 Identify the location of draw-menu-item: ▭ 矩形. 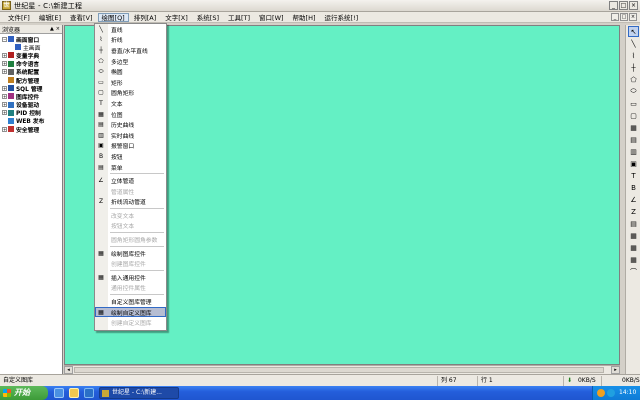
(130, 82).